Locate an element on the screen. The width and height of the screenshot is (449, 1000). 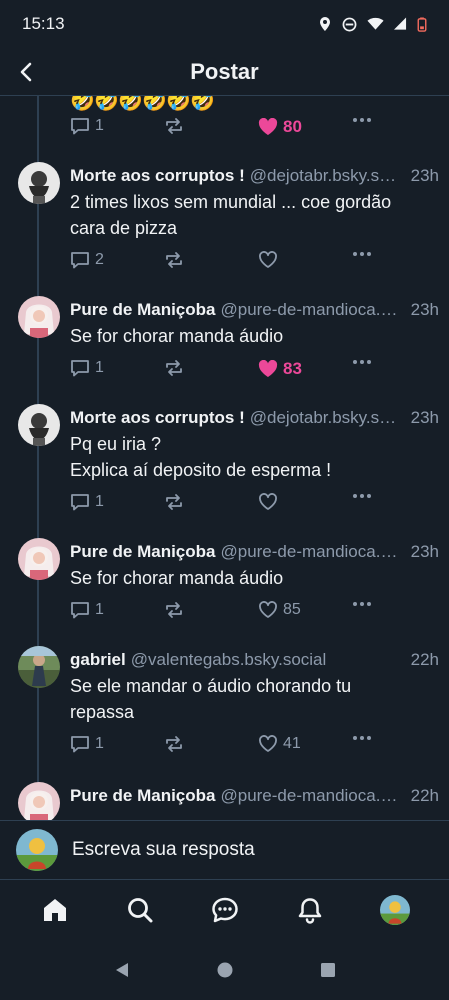
like-count: 83 is located at coordinates (292, 368).